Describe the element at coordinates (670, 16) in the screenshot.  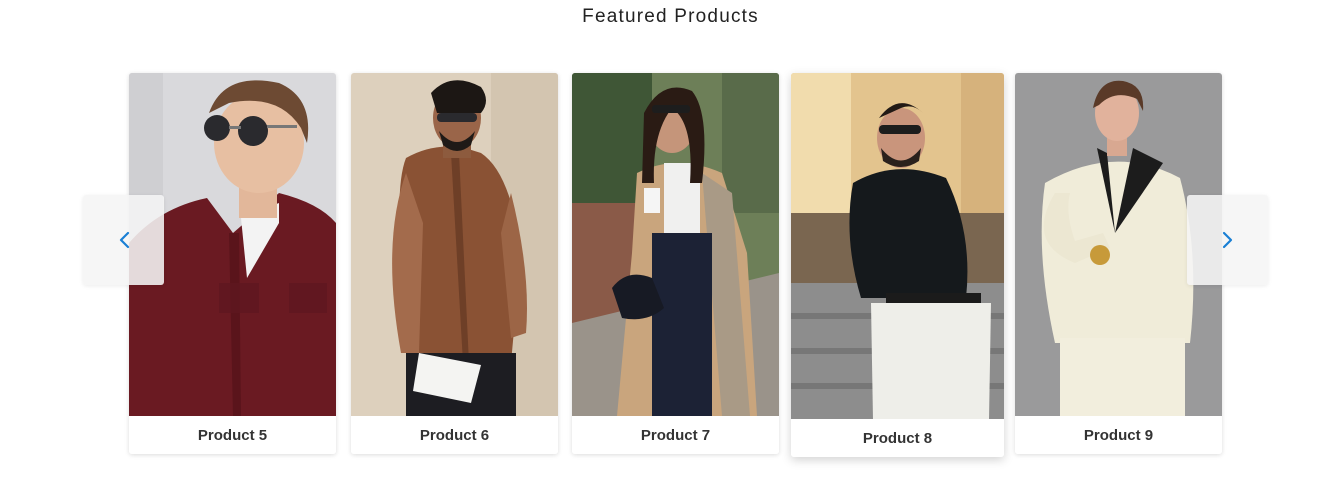
I see `section-title: Featured Products` at that location.